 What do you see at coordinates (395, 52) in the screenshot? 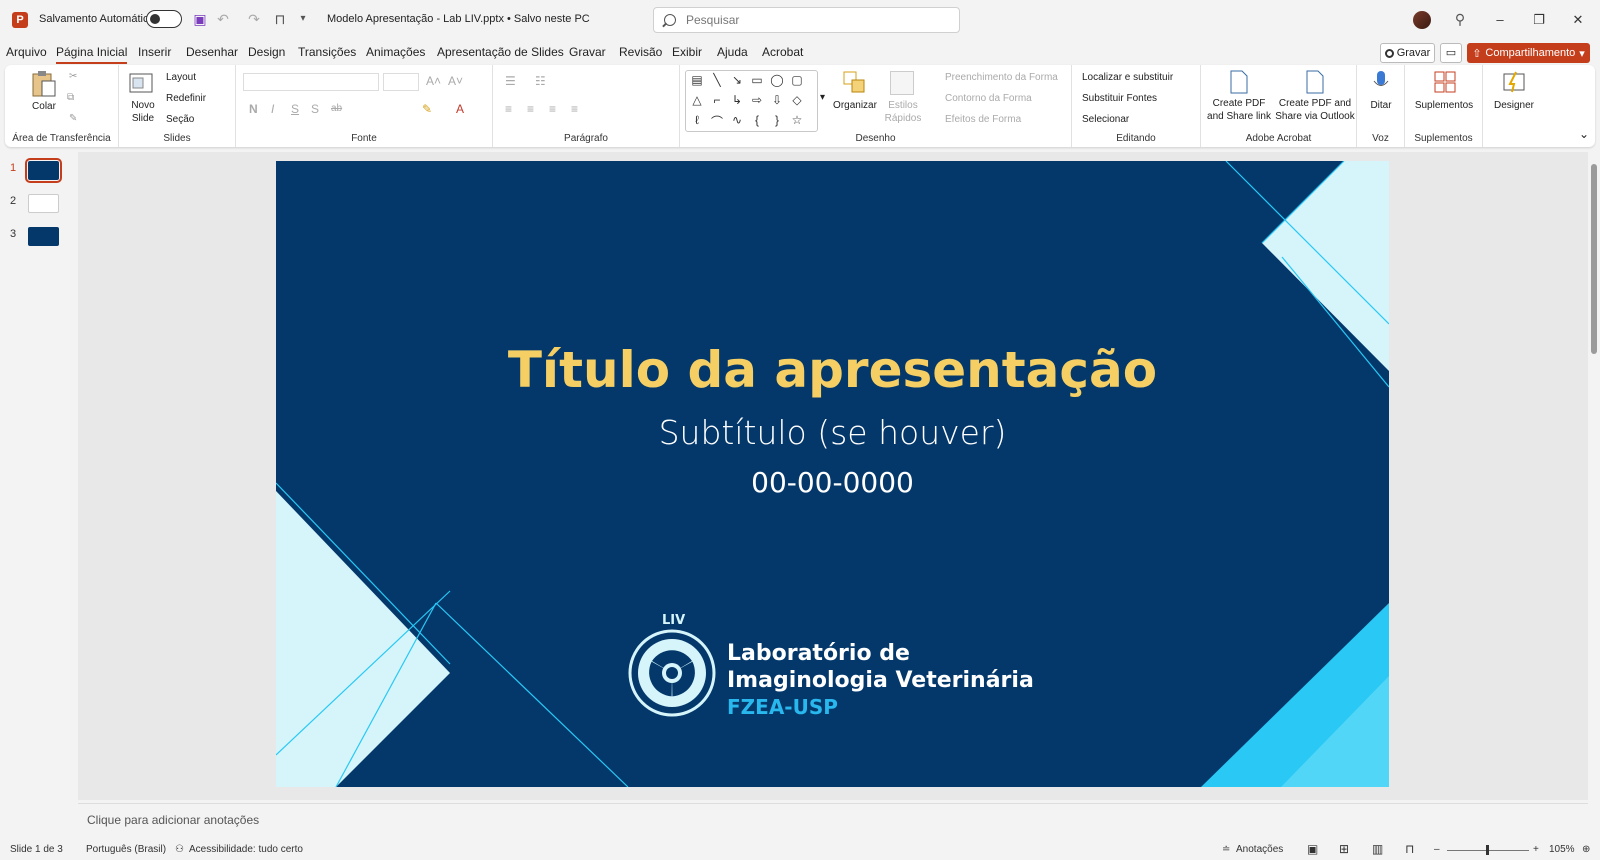
I see `tab-animacoes: Animações` at bounding box center [395, 52].